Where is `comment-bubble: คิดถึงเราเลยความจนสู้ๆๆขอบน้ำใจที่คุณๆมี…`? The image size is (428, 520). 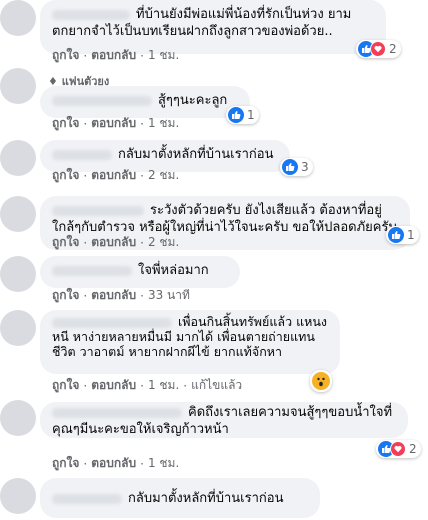
comment-bubble: คิดถึงเราเลยความจนสู้ๆๆขอบน้ำใจที่คุณๆมี… is located at coordinates (224, 420).